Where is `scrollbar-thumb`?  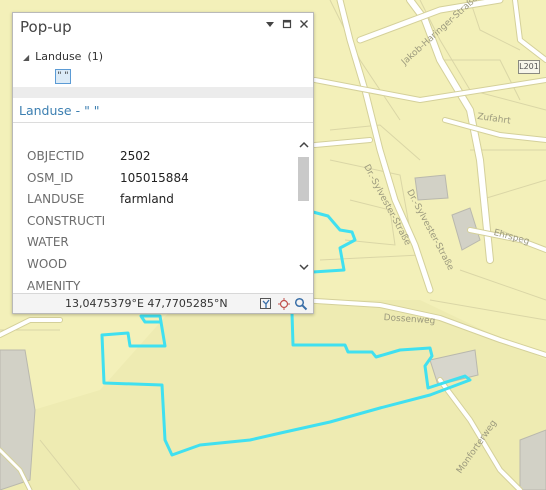
scrollbar-thumb is located at coordinates (303, 179).